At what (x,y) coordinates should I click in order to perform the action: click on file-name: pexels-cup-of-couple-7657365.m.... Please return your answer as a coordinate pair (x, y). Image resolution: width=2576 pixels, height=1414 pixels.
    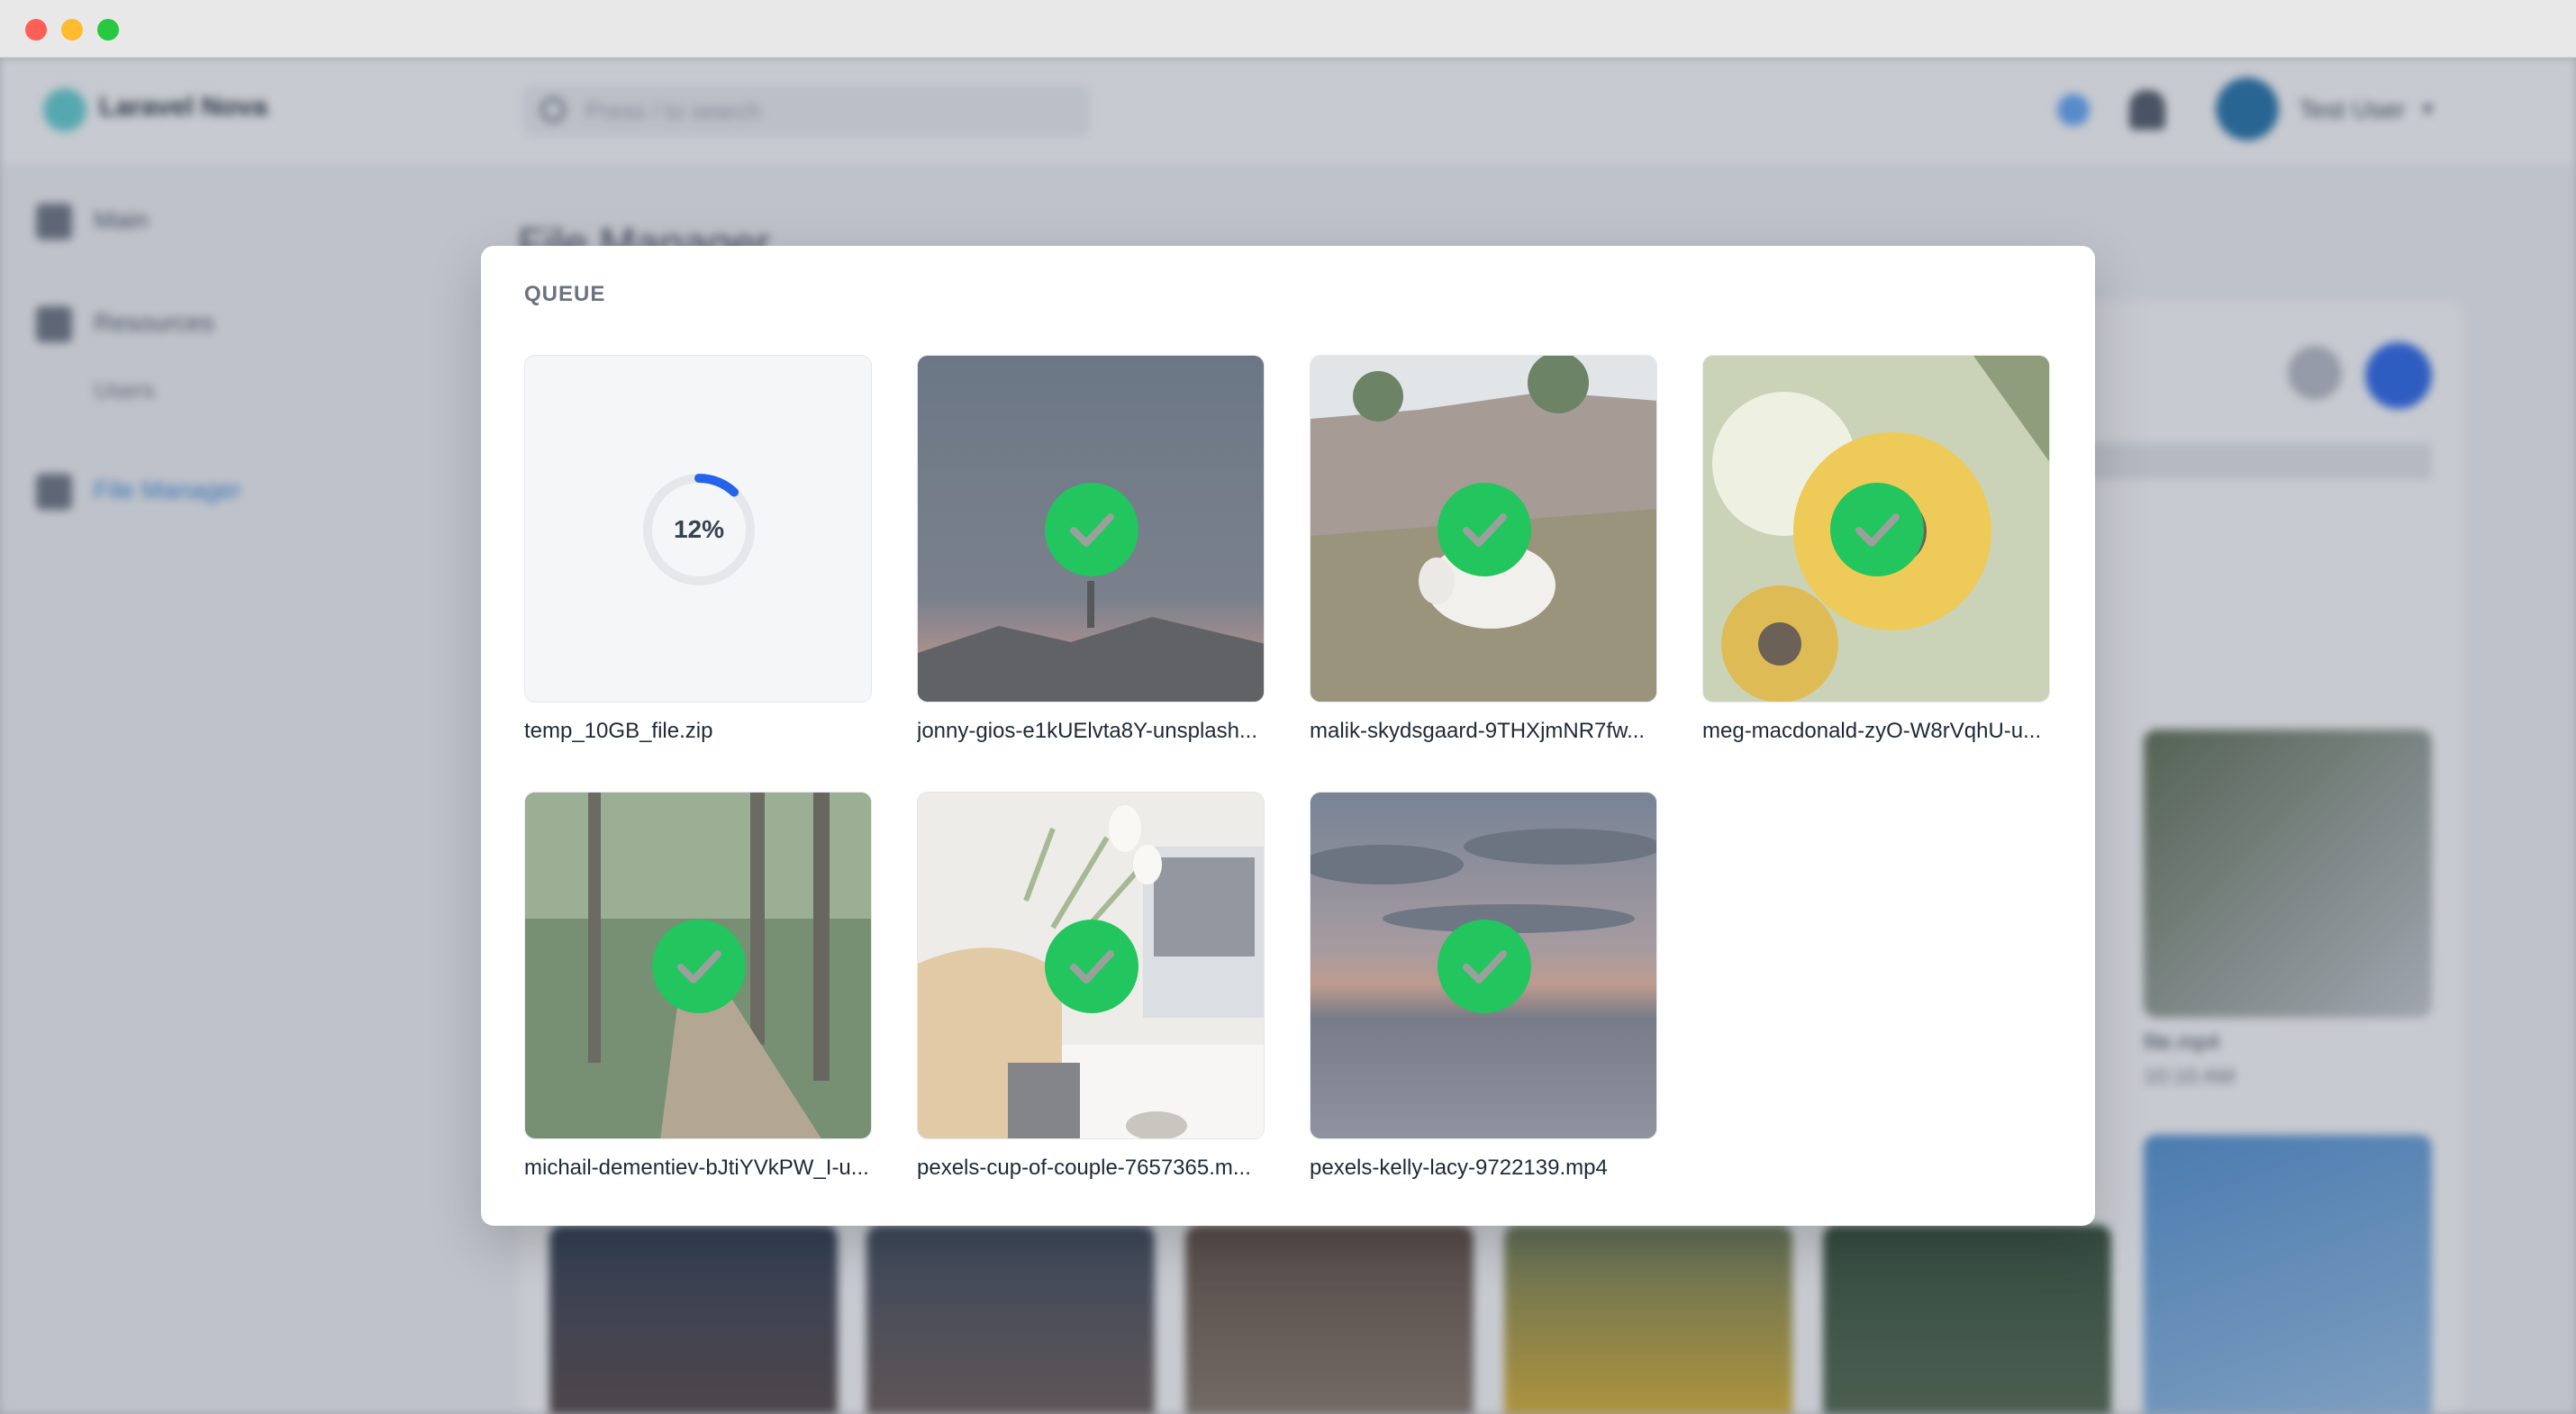
    Looking at the image, I should click on (1084, 1168).